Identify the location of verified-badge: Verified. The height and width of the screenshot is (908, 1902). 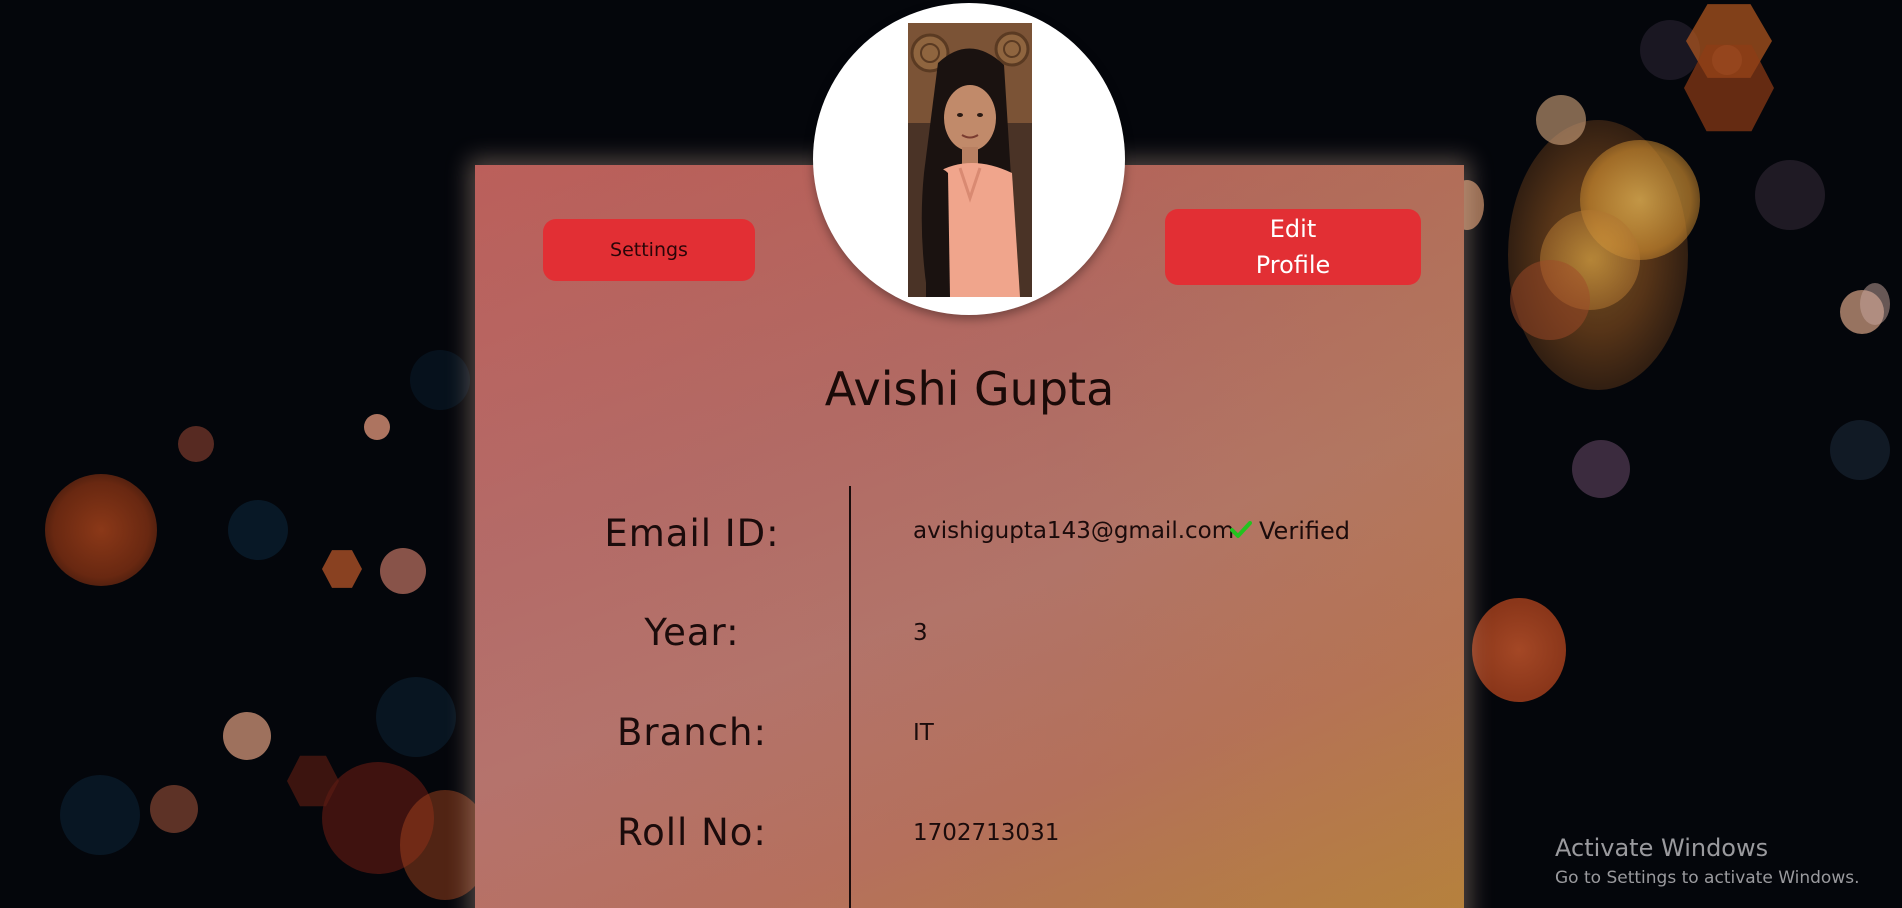
(1290, 531).